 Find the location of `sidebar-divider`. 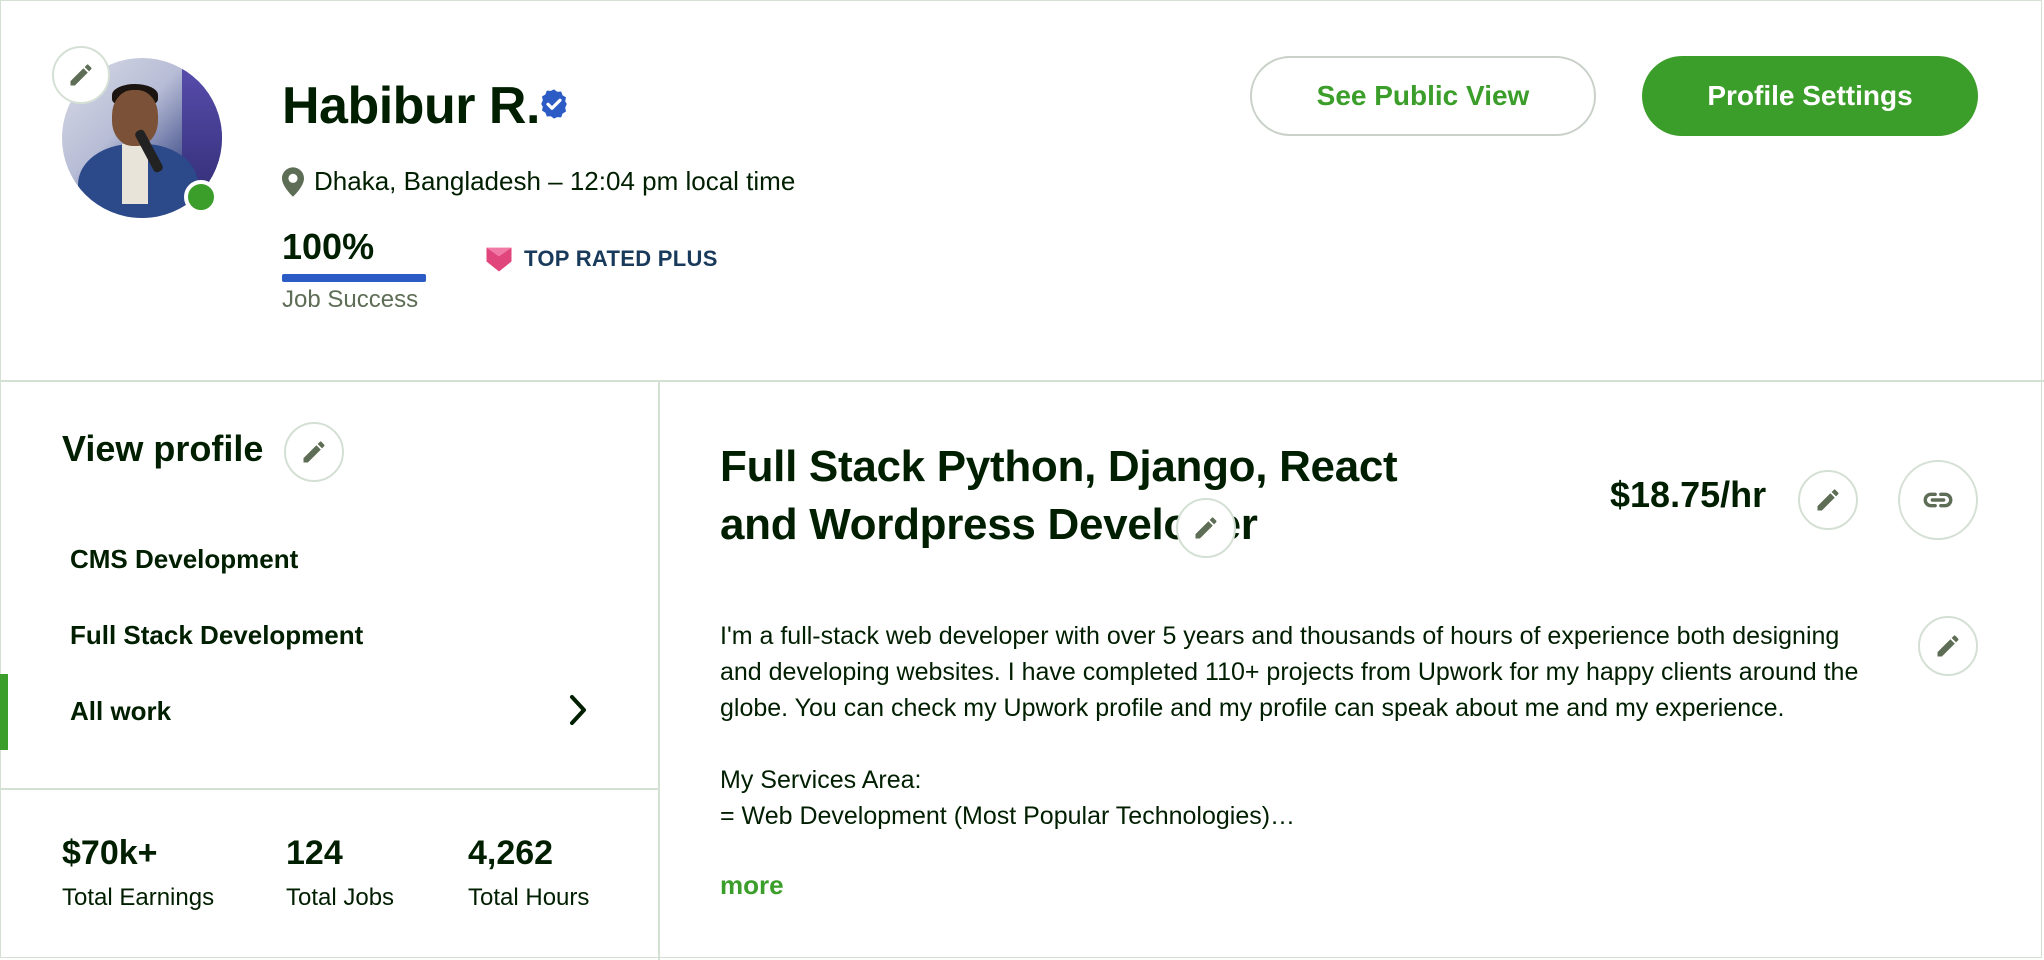

sidebar-divider is located at coordinates (659, 670).